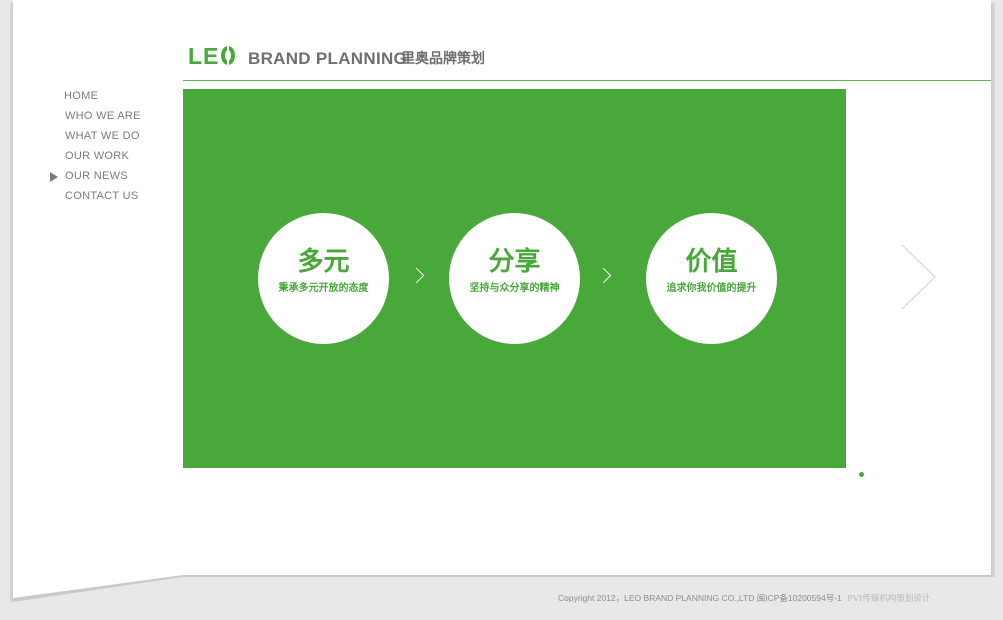 The width and height of the screenshot is (1003, 620). Describe the element at coordinates (102, 136) in the screenshot. I see `nav-item-label: WHAT WE DO` at that location.